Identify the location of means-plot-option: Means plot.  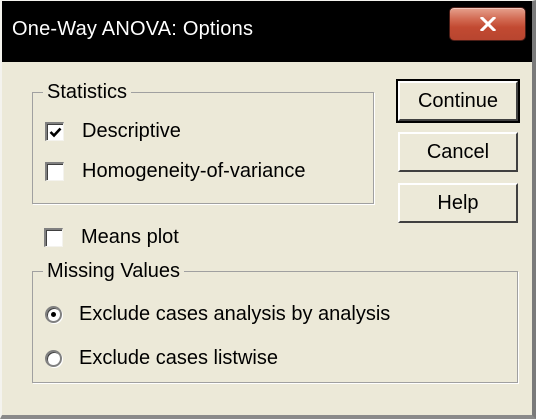
(111, 237).